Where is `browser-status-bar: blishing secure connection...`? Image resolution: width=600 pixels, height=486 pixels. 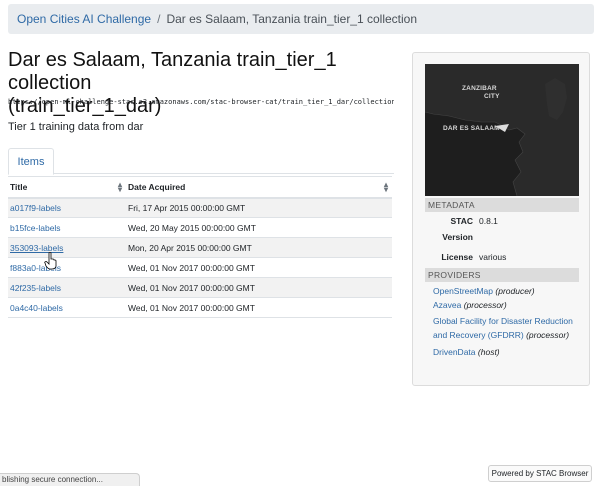
browser-status-bar: blishing secure connection... is located at coordinates (70, 479).